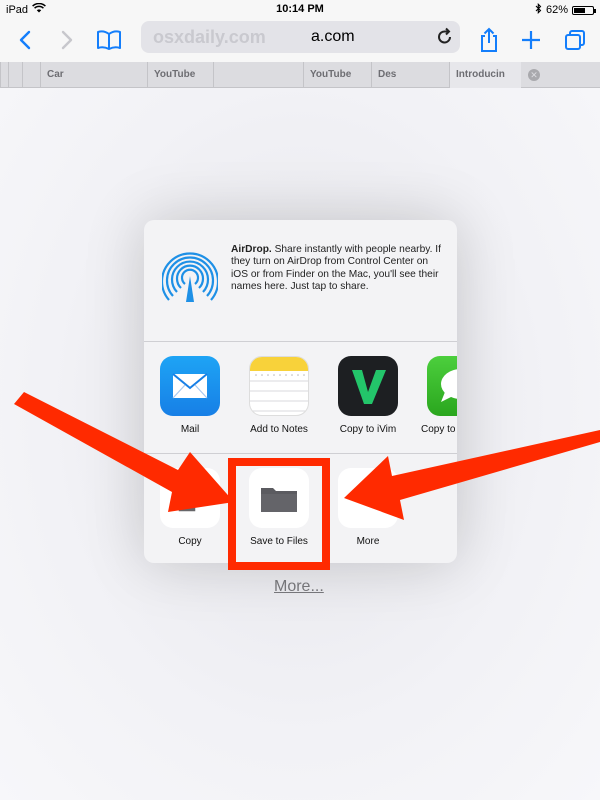  What do you see at coordinates (472, 475) in the screenshot?
I see `right-arrow` at bounding box center [472, 475].